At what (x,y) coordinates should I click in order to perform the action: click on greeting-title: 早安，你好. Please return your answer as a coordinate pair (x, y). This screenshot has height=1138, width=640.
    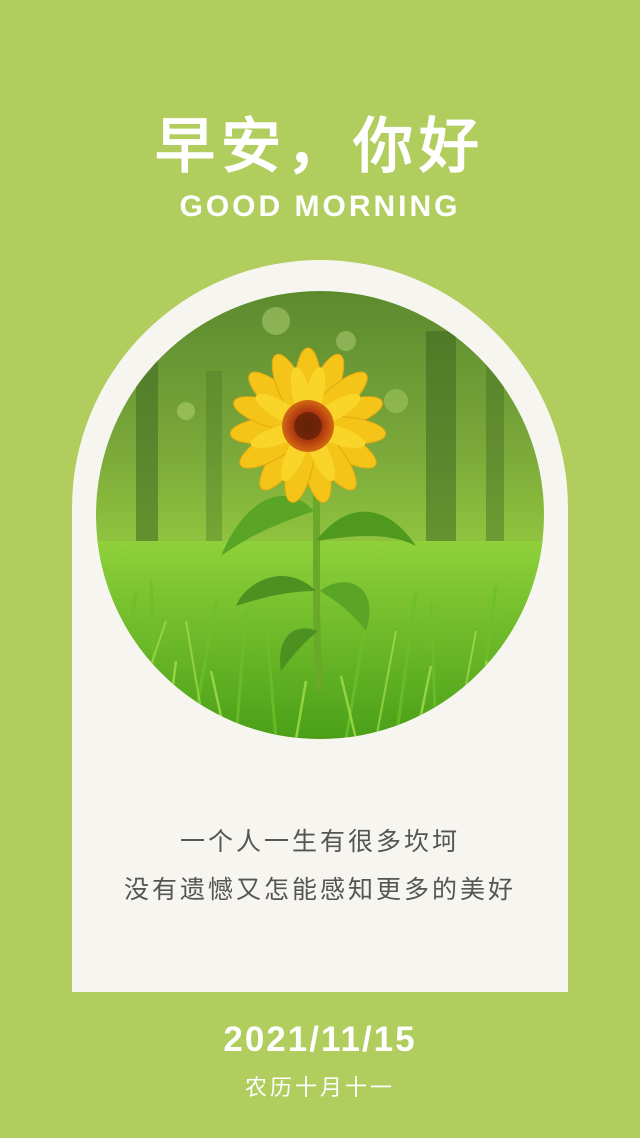
    Looking at the image, I should click on (320, 147).